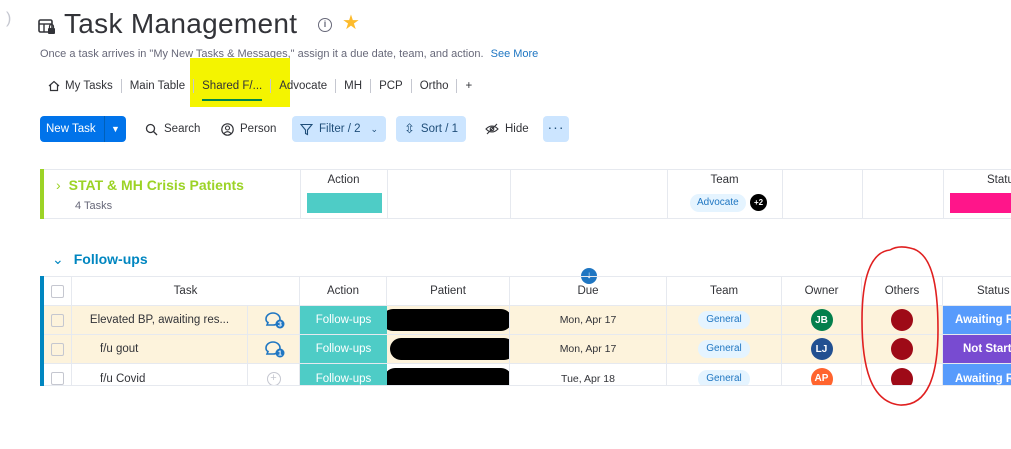 The image size is (1011, 449). What do you see at coordinates (115, 129) in the screenshot?
I see `chevron-down-icon: ▼` at bounding box center [115, 129].